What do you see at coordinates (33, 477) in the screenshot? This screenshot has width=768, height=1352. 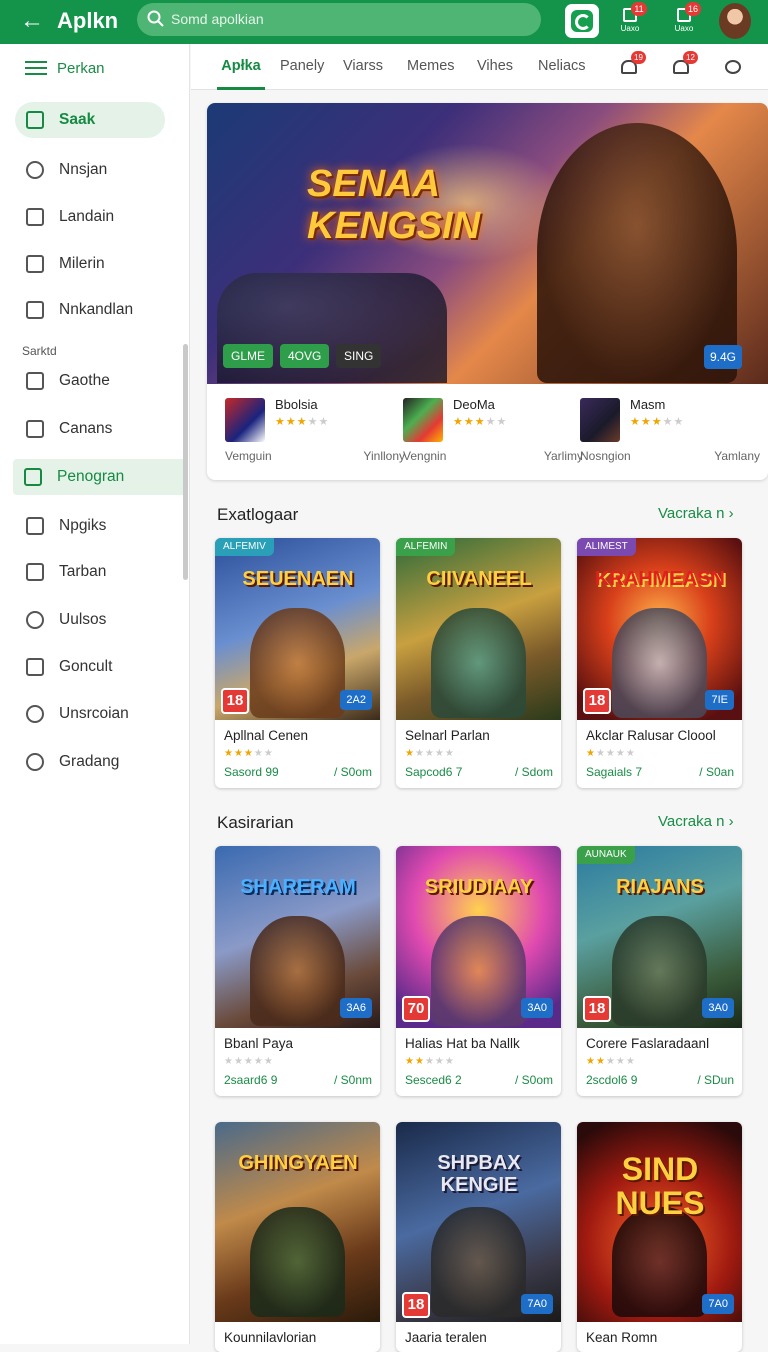 I see `chart-icon` at bounding box center [33, 477].